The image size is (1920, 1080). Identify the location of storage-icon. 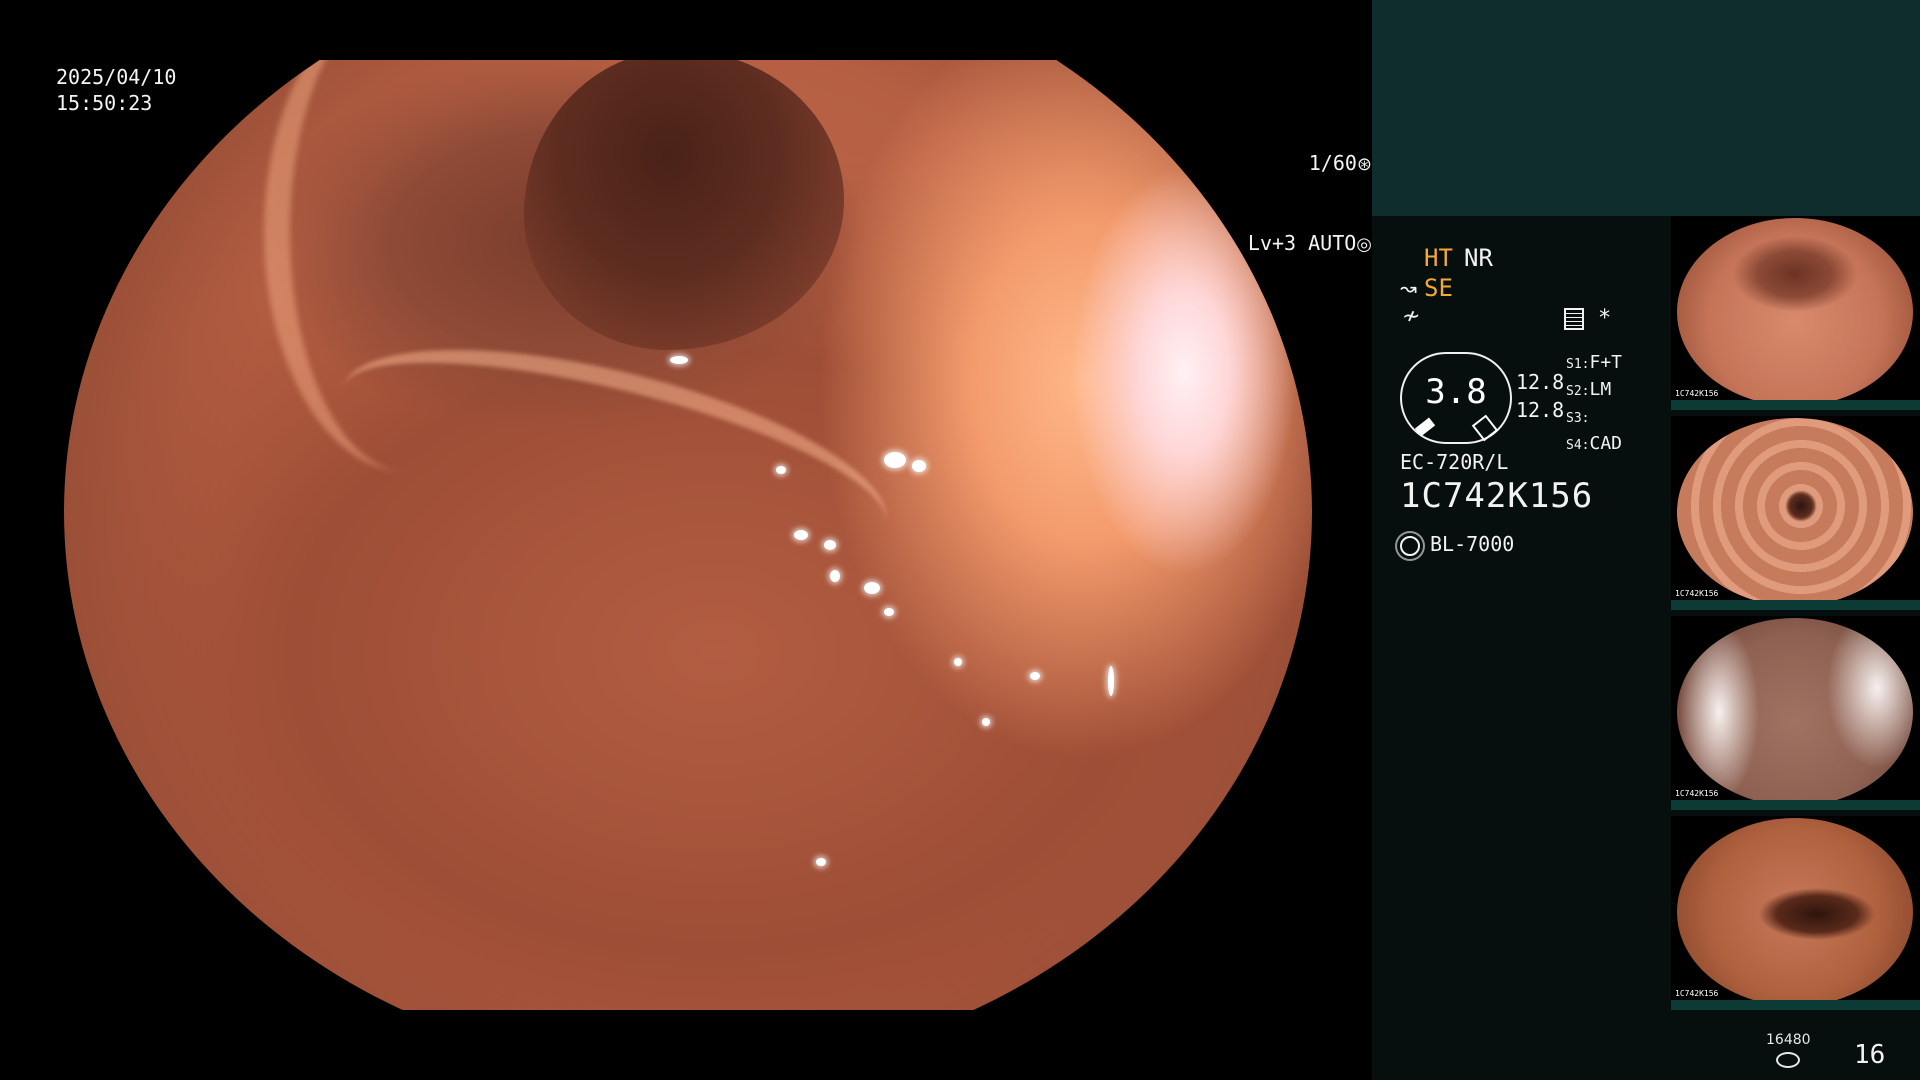
(1788, 1060).